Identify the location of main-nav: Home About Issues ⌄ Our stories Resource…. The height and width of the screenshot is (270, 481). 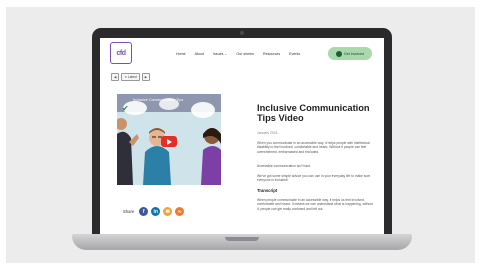
(242, 54).